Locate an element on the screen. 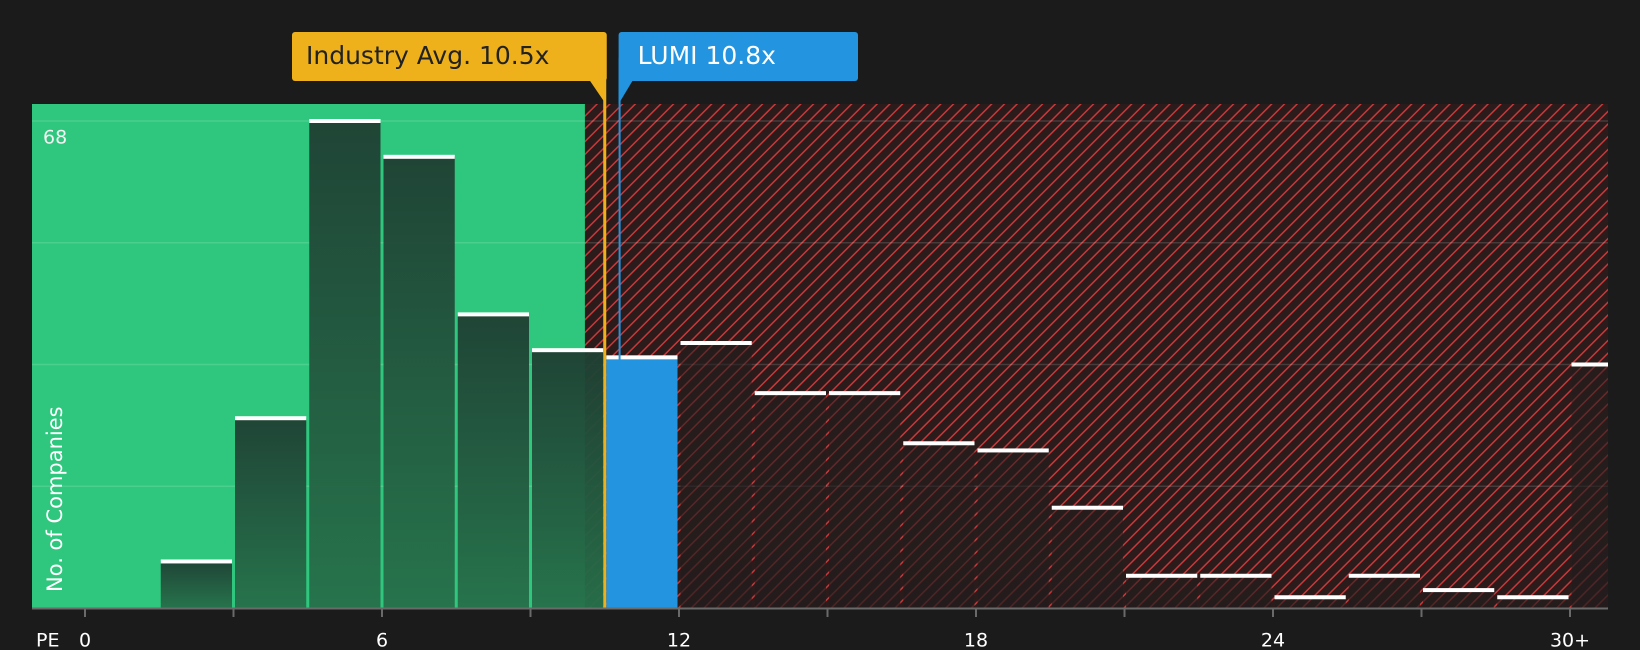 This screenshot has height=650, width=1640. y-max-label: 68 is located at coordinates (55, 138).